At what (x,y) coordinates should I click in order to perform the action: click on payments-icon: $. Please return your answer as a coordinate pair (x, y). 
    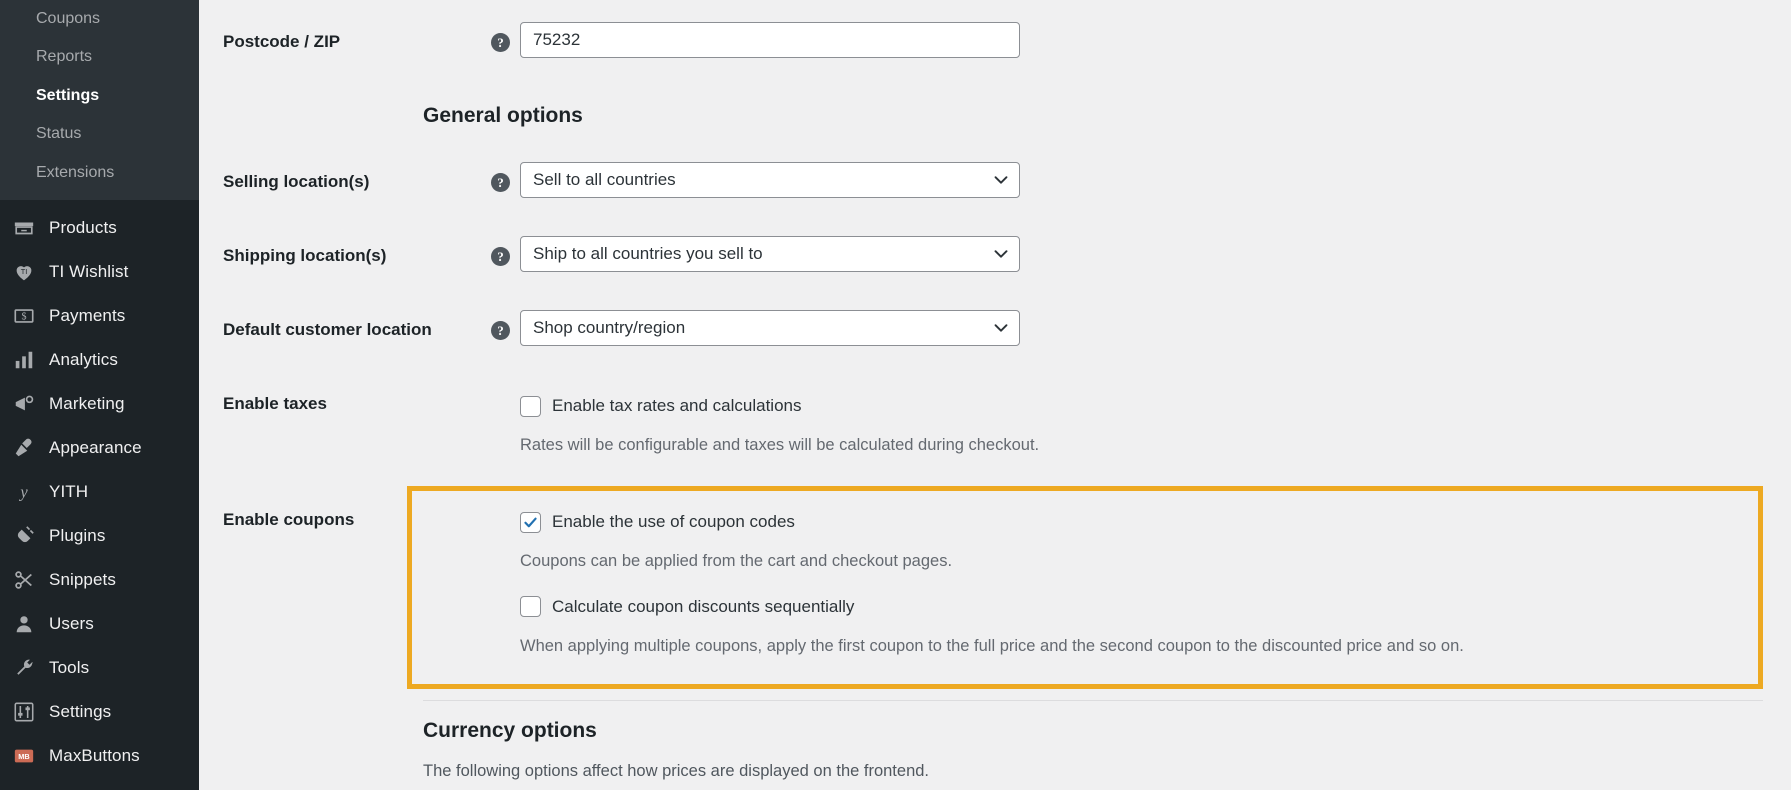
    Looking at the image, I should click on (24, 316).